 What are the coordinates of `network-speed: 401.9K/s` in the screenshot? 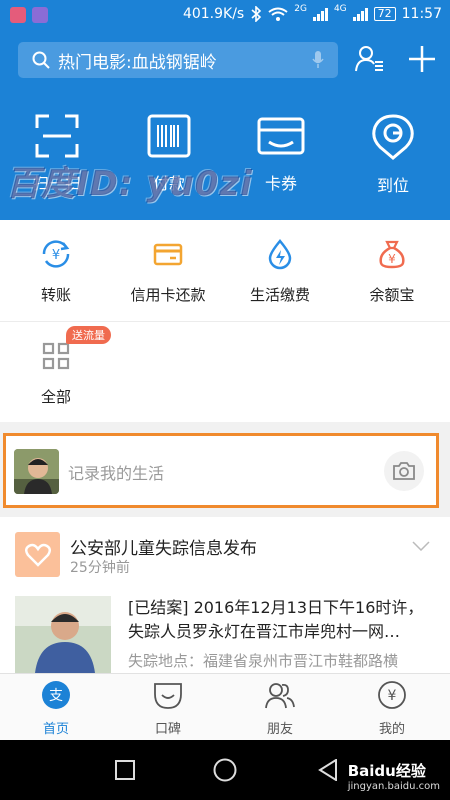 It's located at (213, 14).